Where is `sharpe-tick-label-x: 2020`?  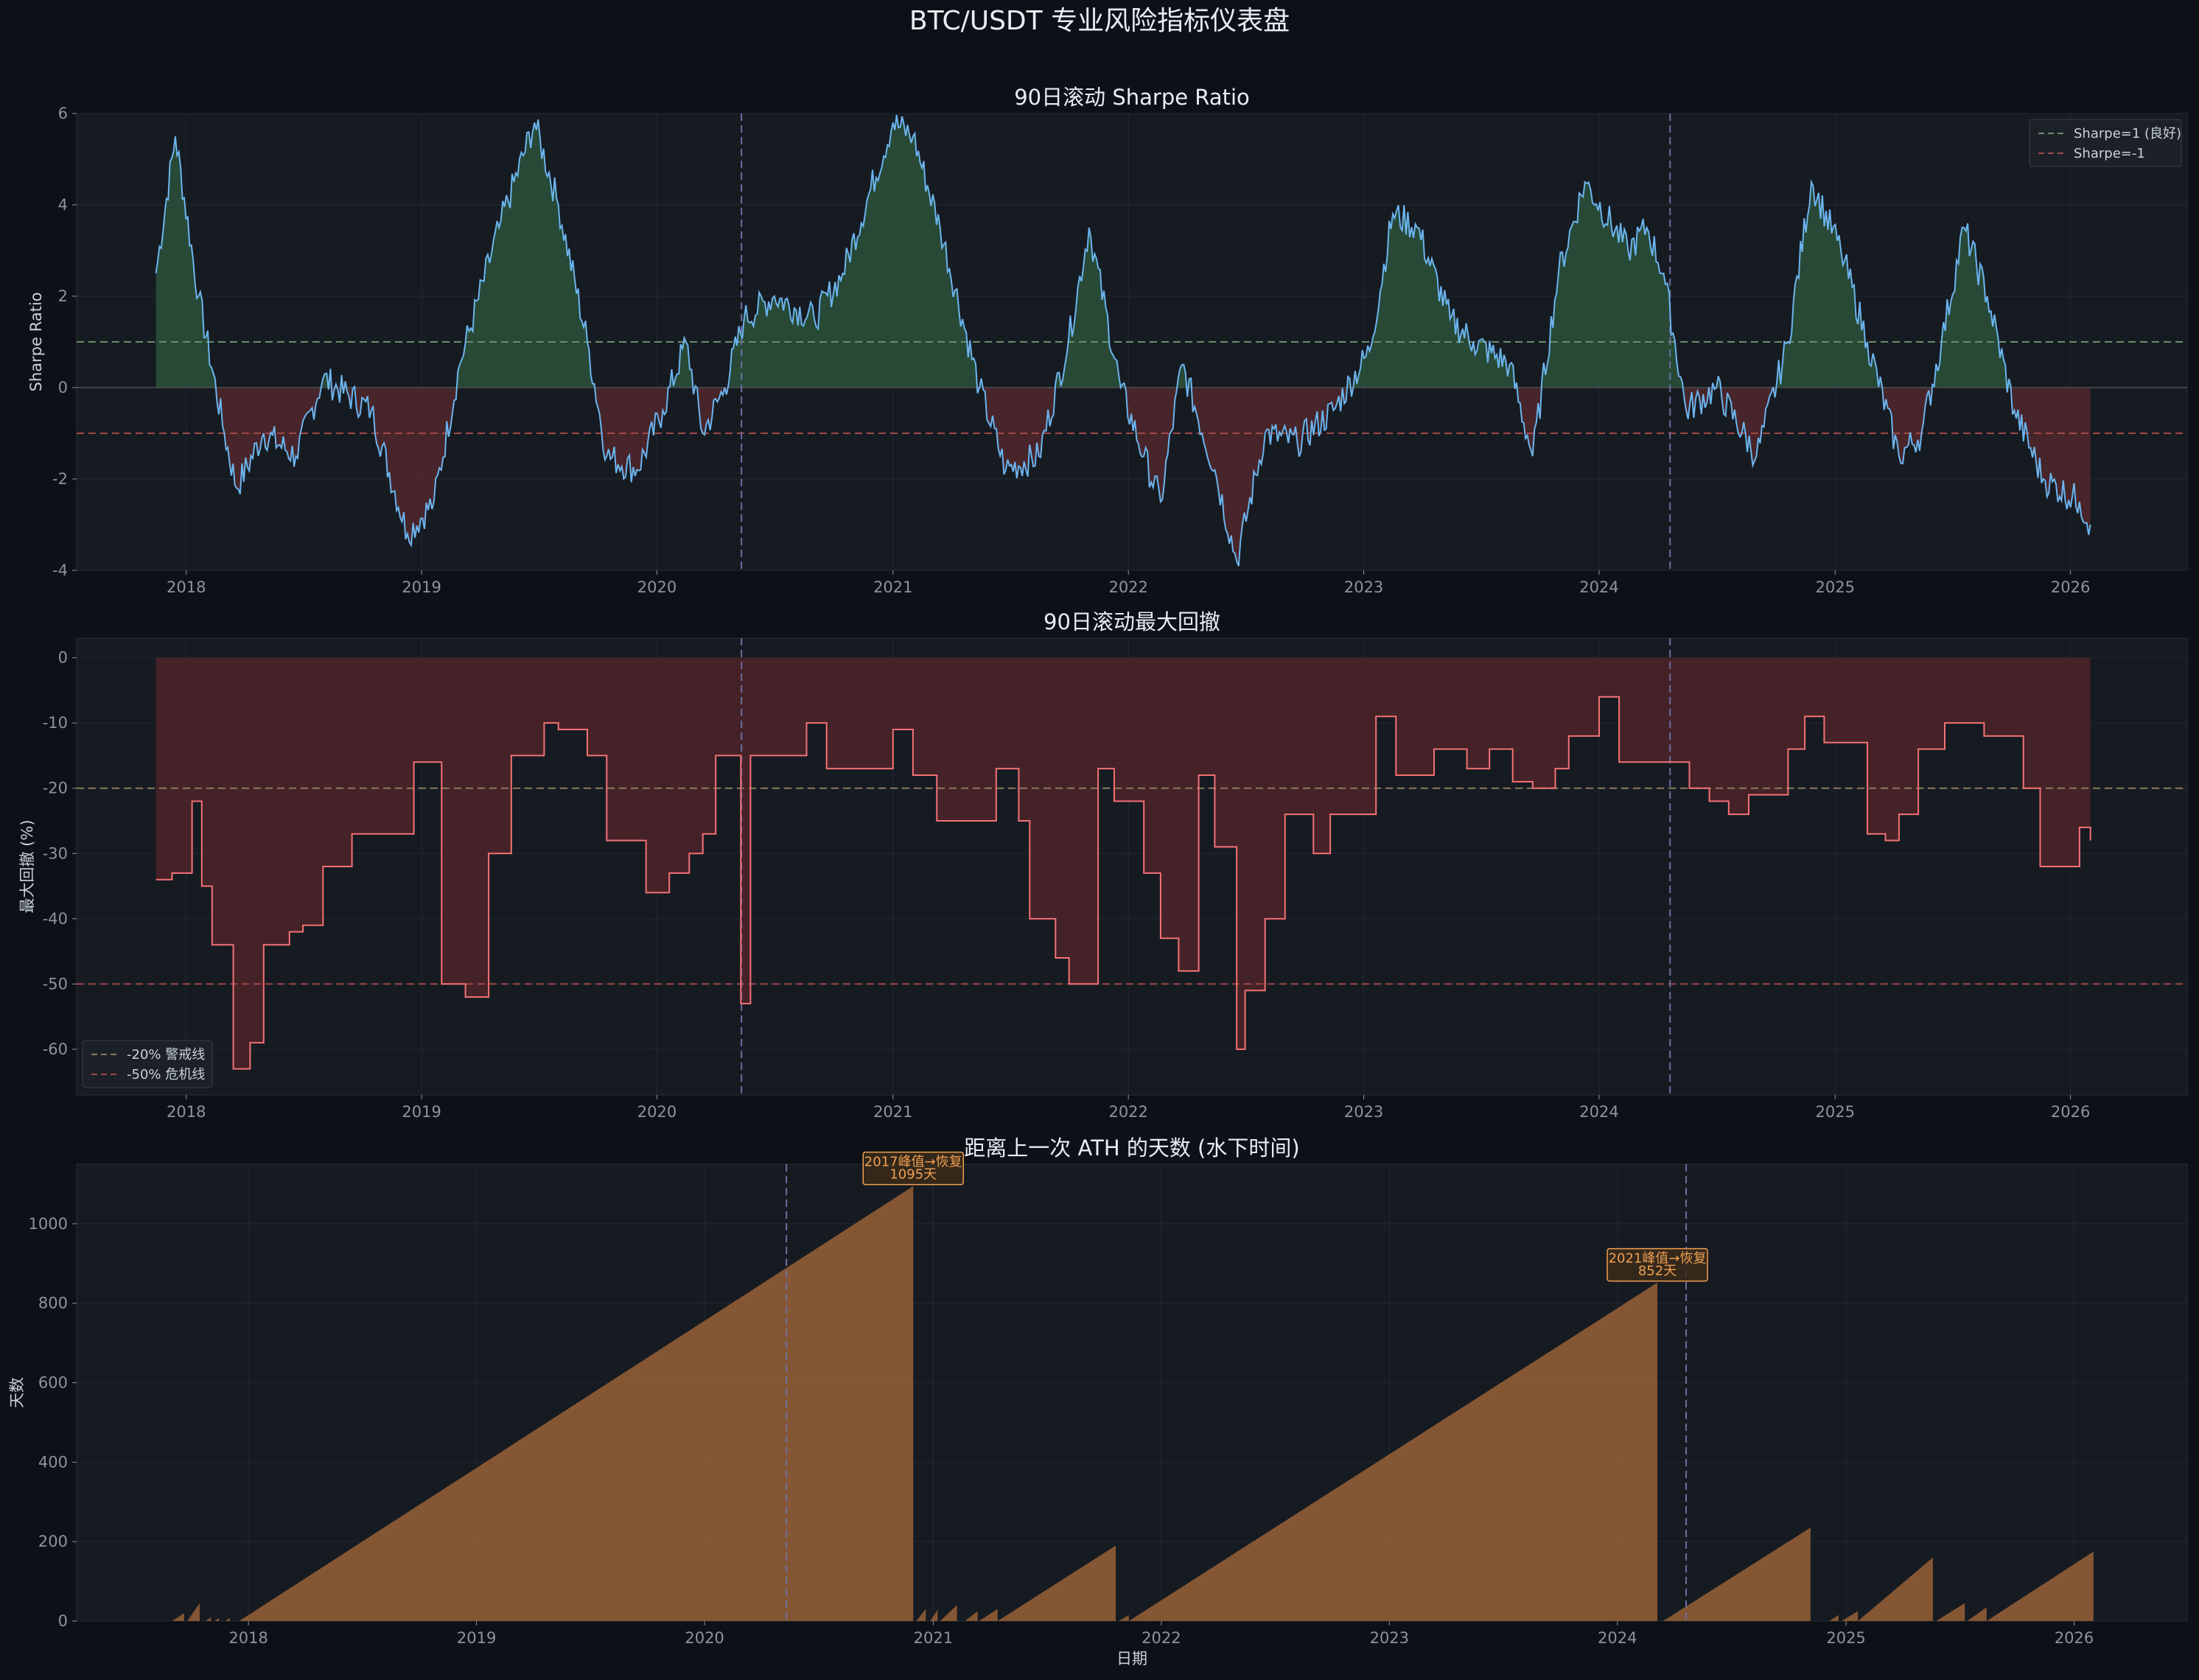
sharpe-tick-label-x: 2020 is located at coordinates (657, 587).